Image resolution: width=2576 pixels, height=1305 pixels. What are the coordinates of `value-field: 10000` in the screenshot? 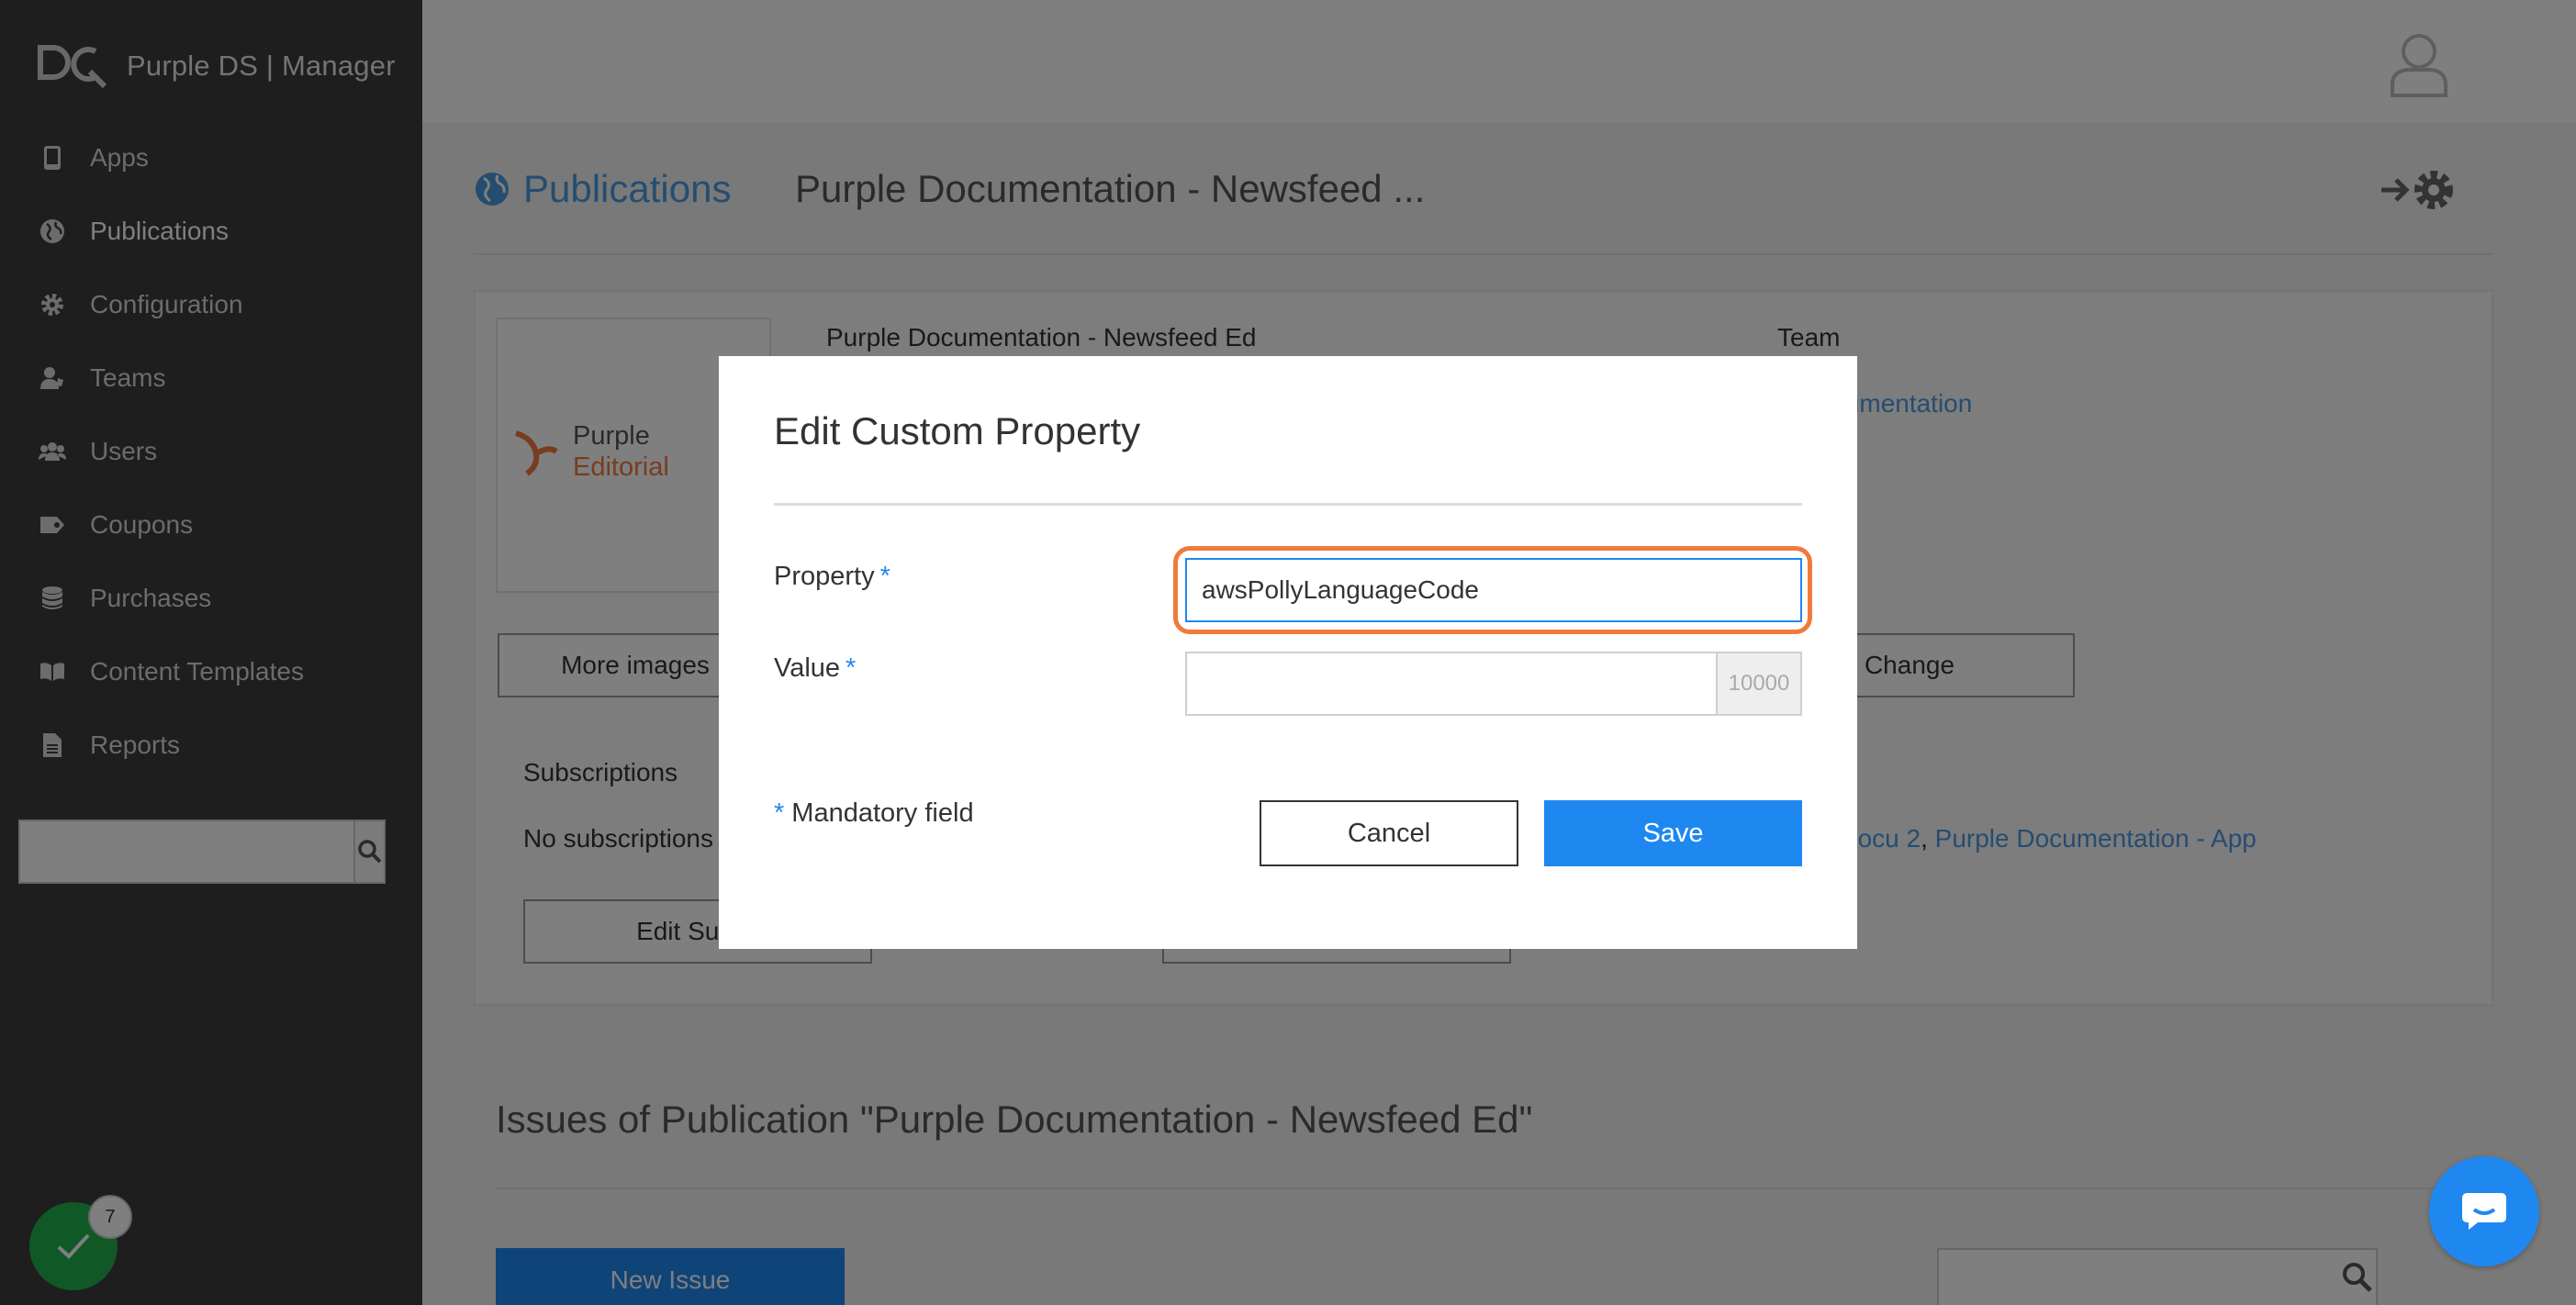 It's located at (1493, 684).